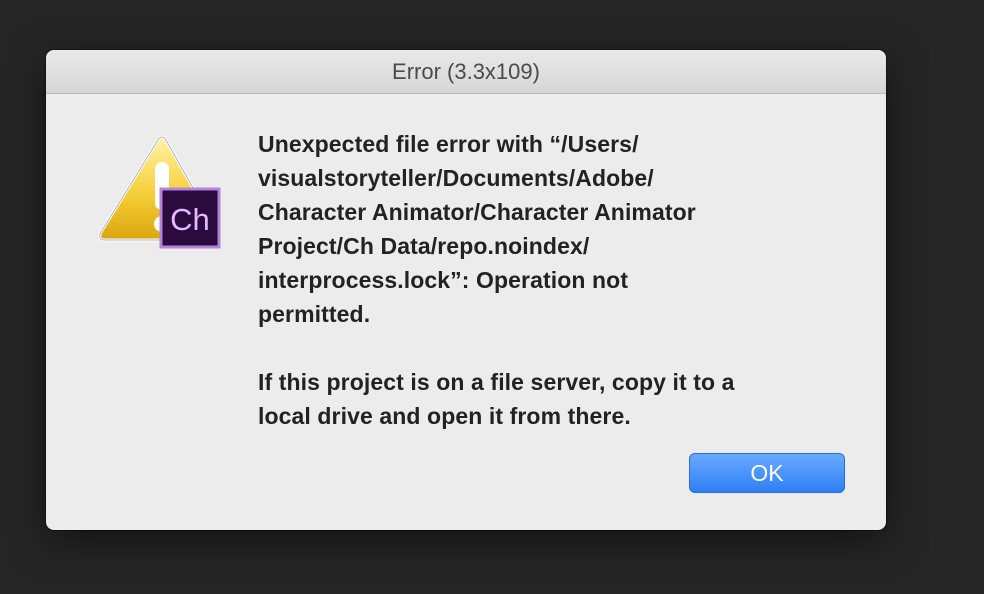  I want to click on dialog-titlebar: Error (3.3x109), so click(466, 72).